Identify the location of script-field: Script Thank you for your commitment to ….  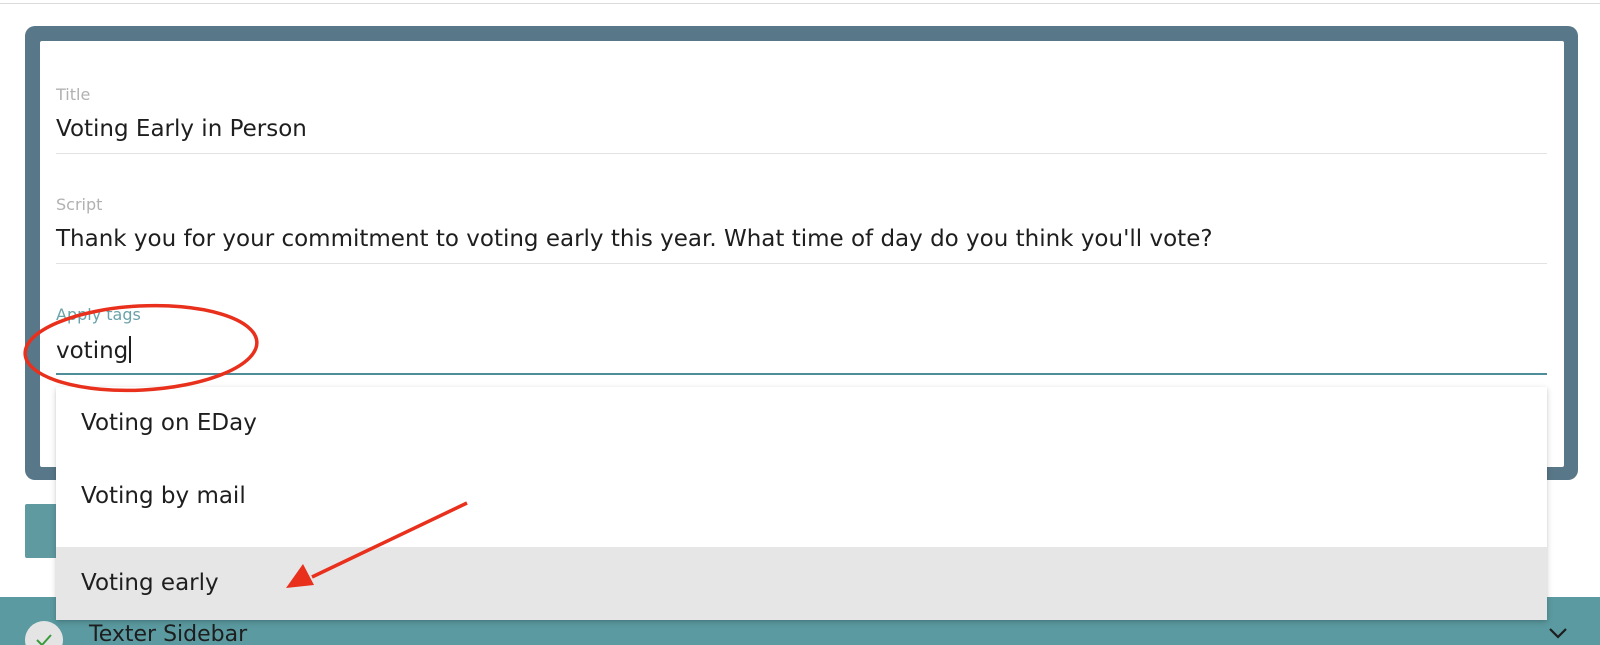
(801, 229).